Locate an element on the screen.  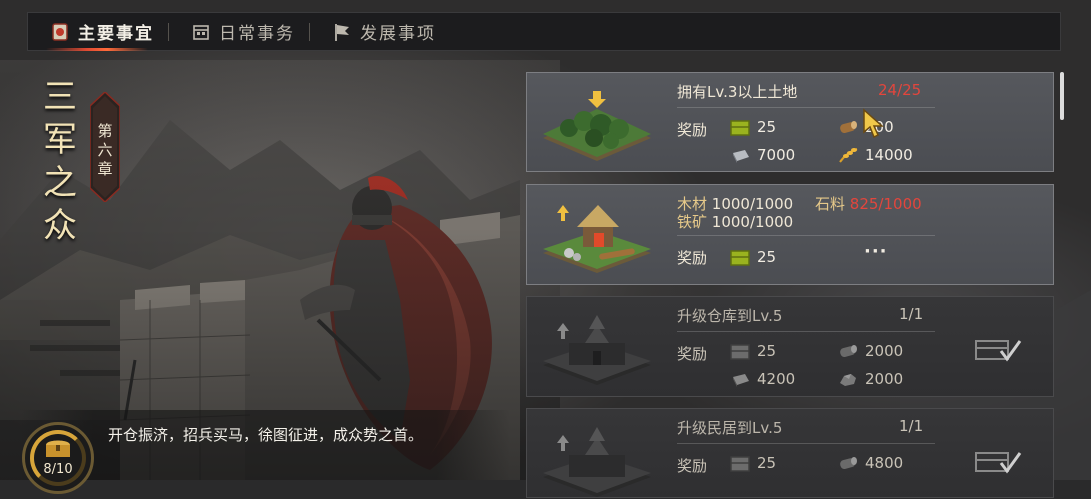
task-title: 升级仓库到Lv.5 is located at coordinates (730, 316).